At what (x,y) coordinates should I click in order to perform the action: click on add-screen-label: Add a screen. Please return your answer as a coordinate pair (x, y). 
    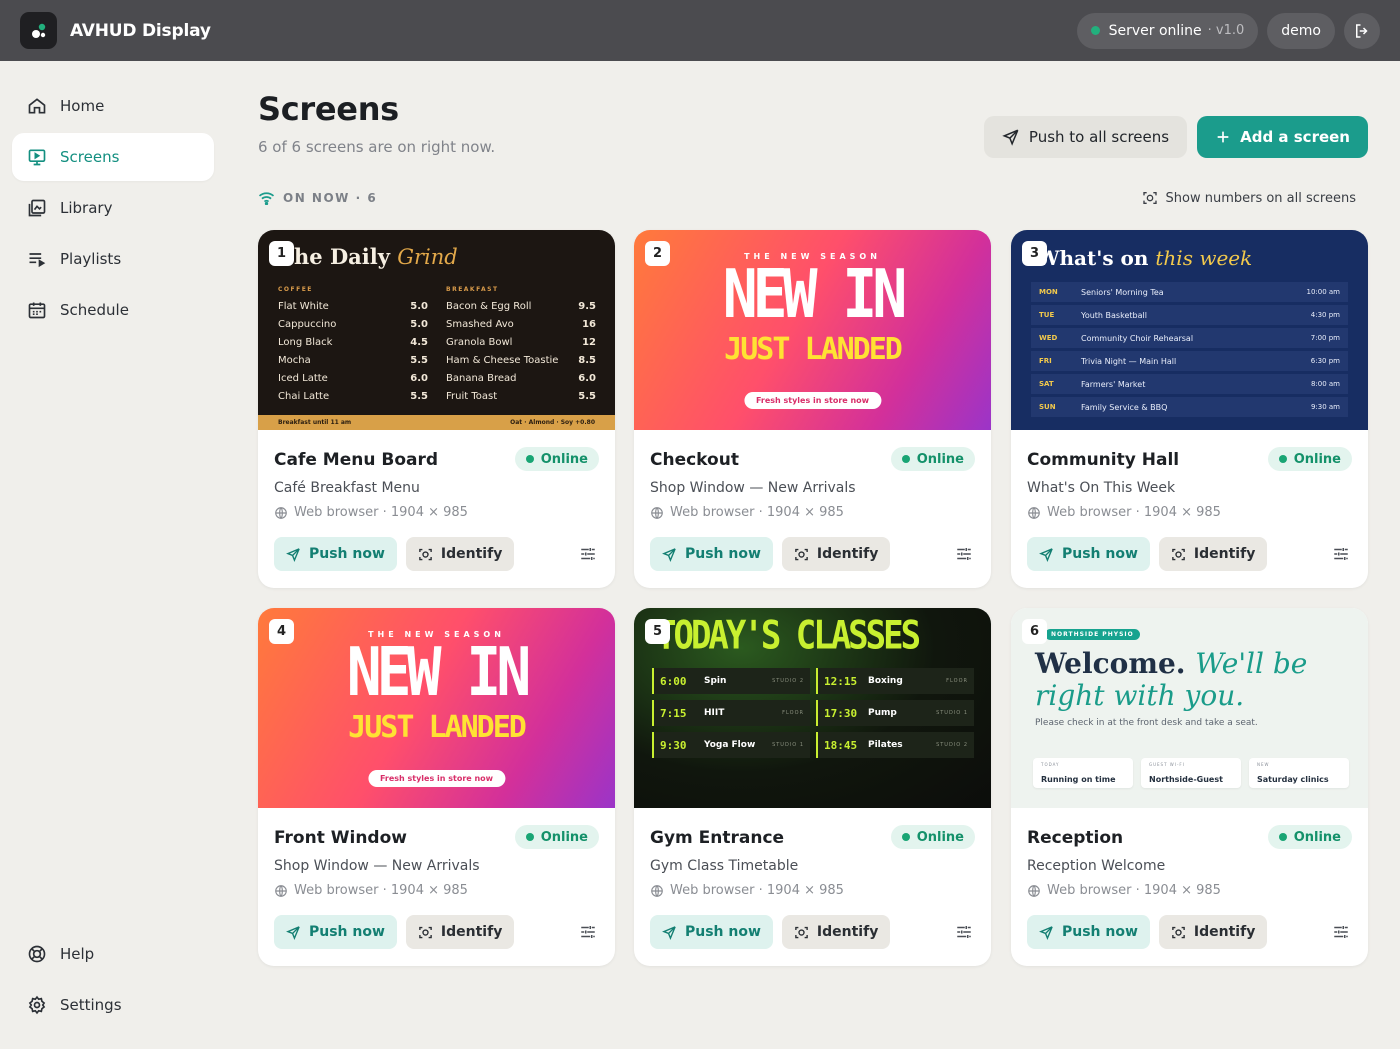
    Looking at the image, I should click on (1295, 137).